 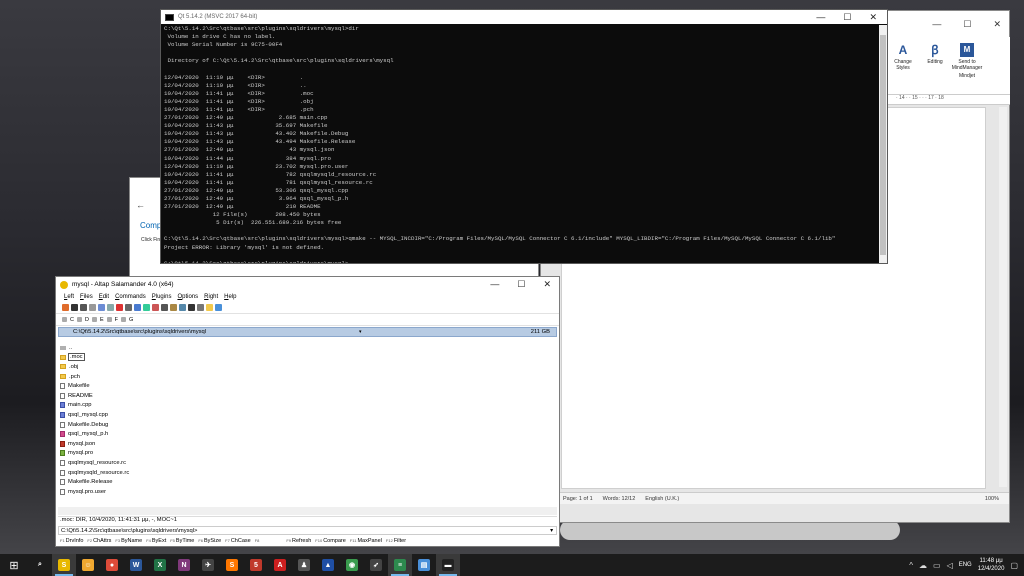 What do you see at coordinates (110, 307) in the screenshot?
I see `toolbar-filter-icon` at bounding box center [110, 307].